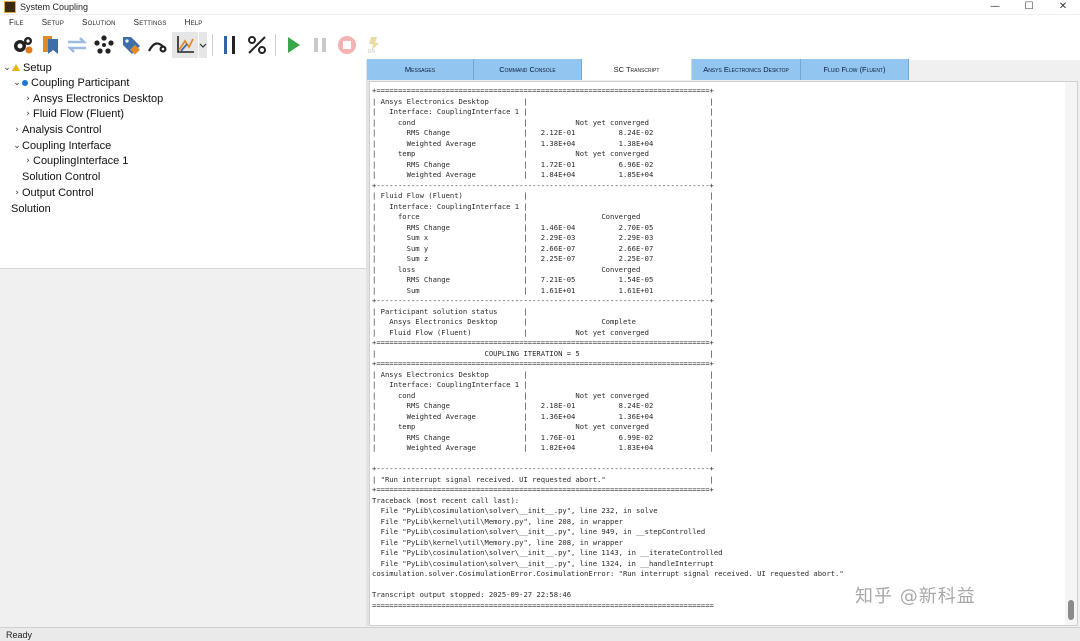  What do you see at coordinates (637, 69) in the screenshot?
I see `tab-sc-transcript: SC Transcript` at bounding box center [637, 69].